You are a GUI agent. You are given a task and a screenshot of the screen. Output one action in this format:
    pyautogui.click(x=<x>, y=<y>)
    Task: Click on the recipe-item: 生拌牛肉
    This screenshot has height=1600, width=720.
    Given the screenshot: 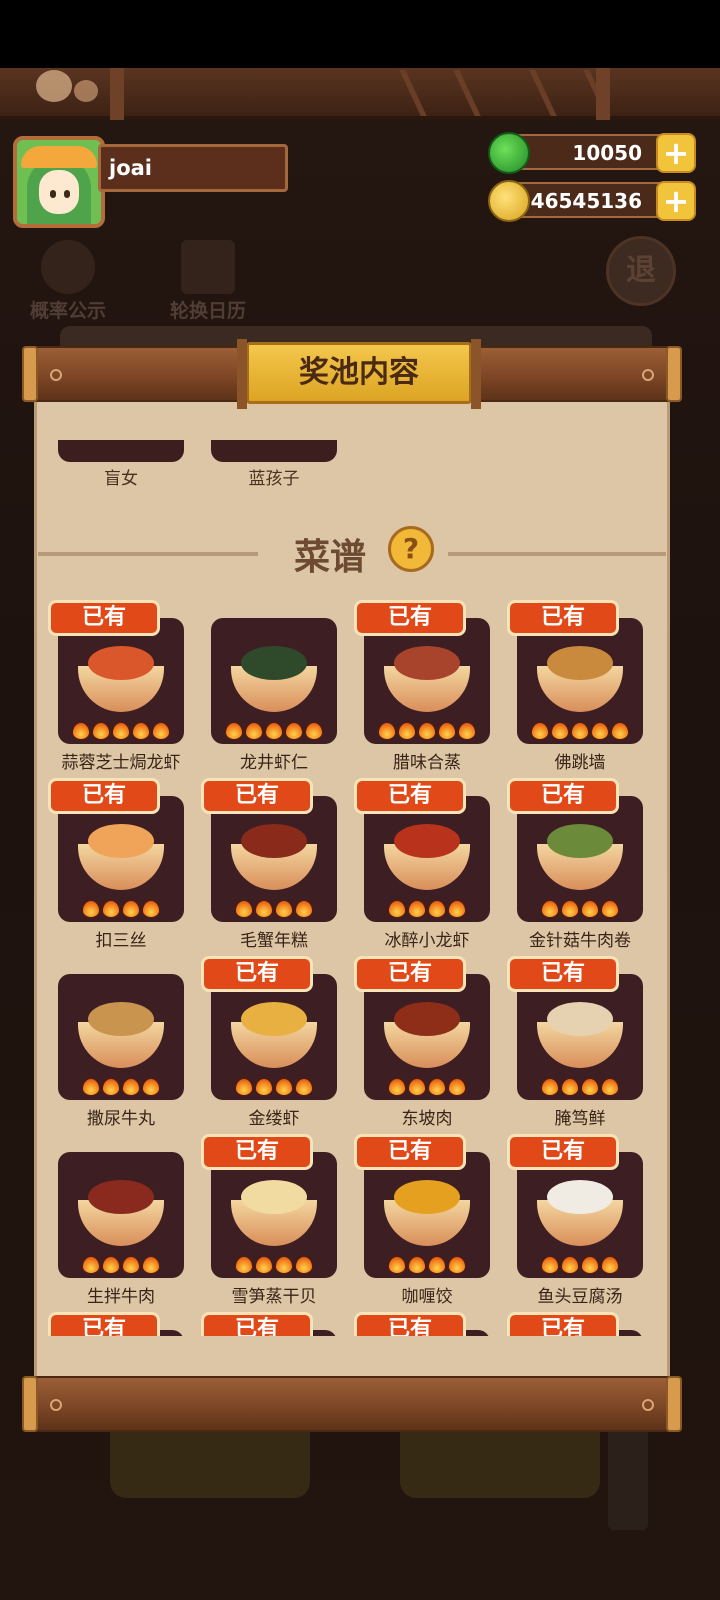 What is the action you would take?
    pyautogui.click(x=121, y=1229)
    